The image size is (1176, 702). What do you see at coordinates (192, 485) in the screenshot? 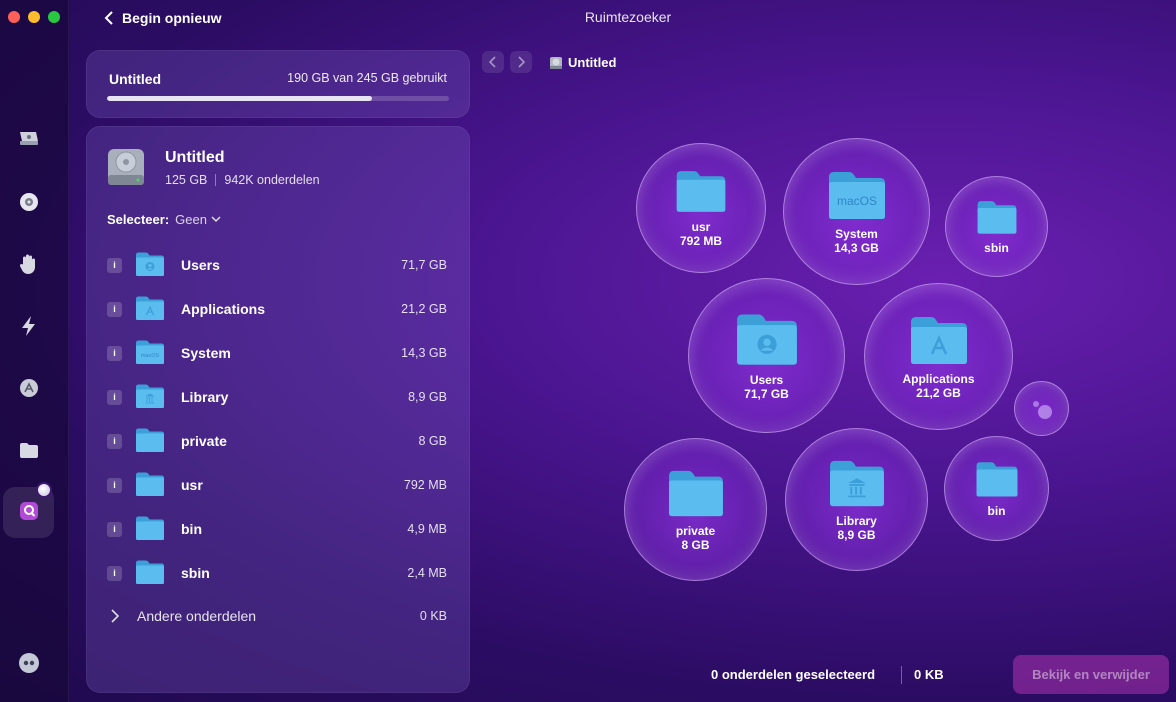
I see `item-name: usr` at bounding box center [192, 485].